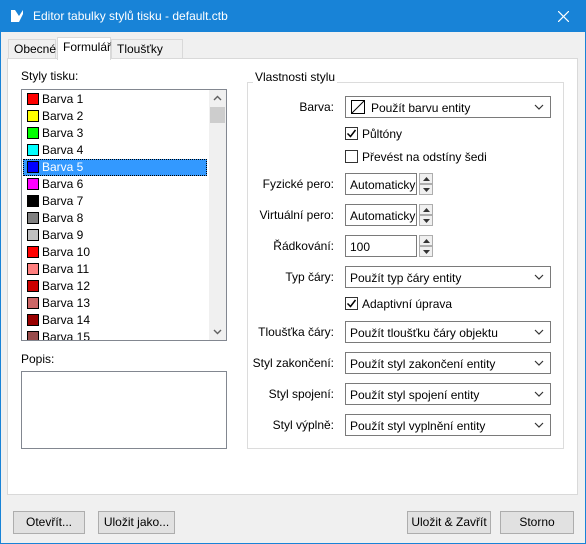  I want to click on adaptive-checkbox, so click(351, 303).